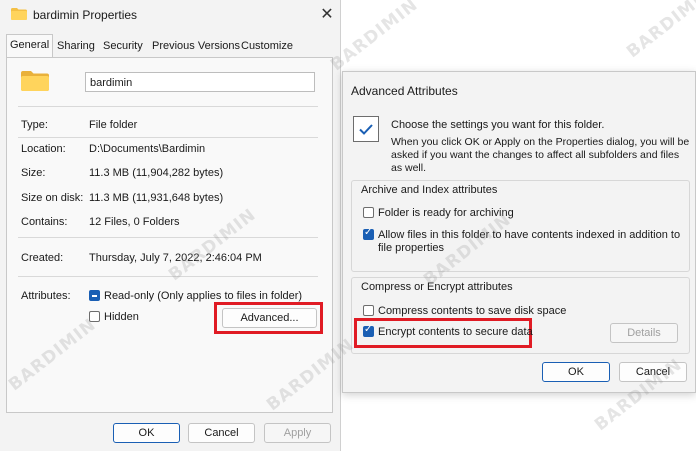 Image resolution: width=696 pixels, height=451 pixels. Describe the element at coordinates (156, 173) in the screenshot. I see `size-value: 11.3 MB (11,904,282 bytes)` at that location.